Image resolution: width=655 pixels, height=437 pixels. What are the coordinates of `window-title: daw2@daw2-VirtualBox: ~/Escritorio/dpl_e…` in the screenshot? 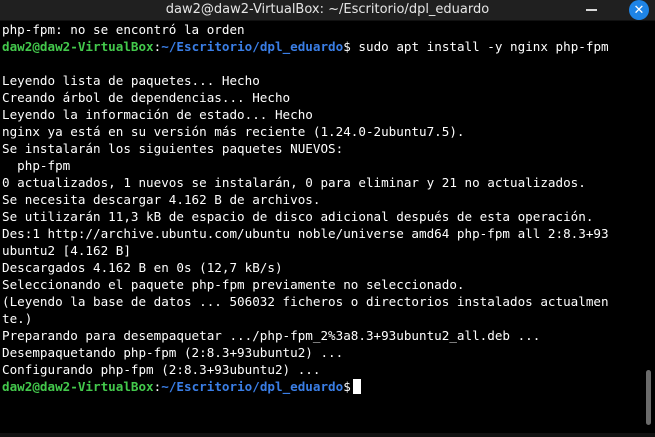 It's located at (327, 9).